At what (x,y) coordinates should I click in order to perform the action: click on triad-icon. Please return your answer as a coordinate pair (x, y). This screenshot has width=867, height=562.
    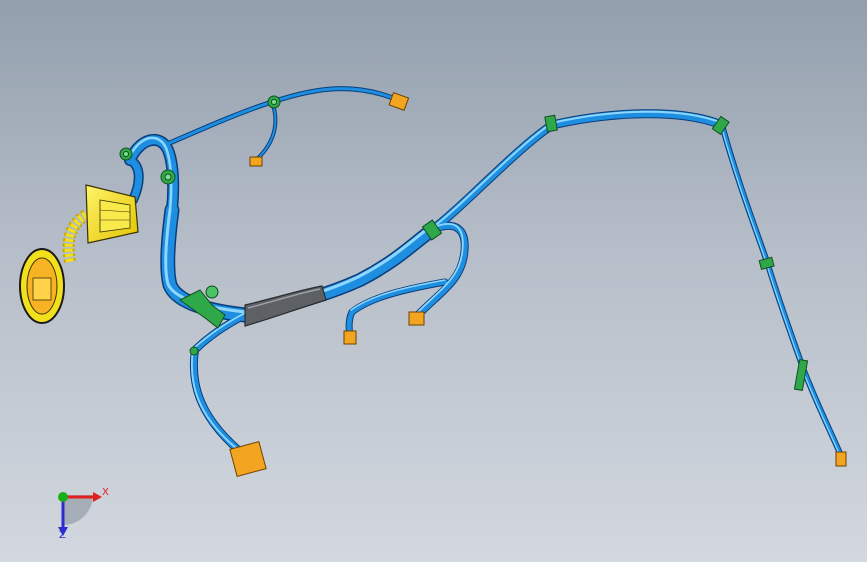
    Looking at the image, I should click on (80, 514).